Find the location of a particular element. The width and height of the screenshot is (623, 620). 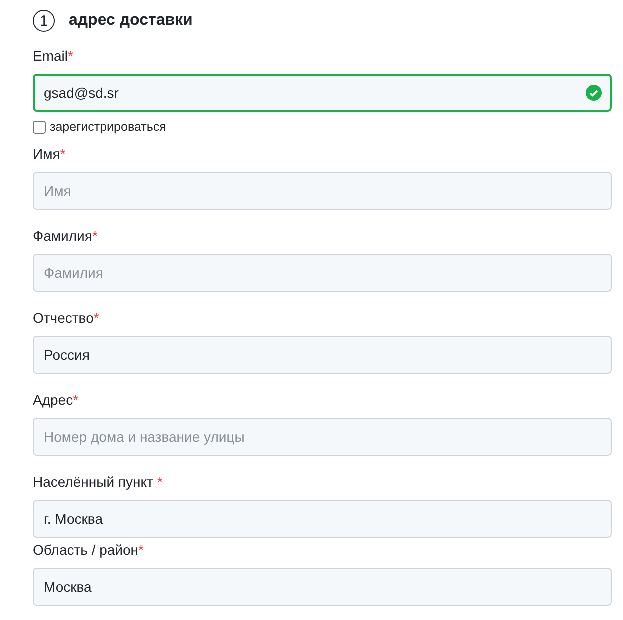

field-label: Отчество is located at coordinates (63, 318).